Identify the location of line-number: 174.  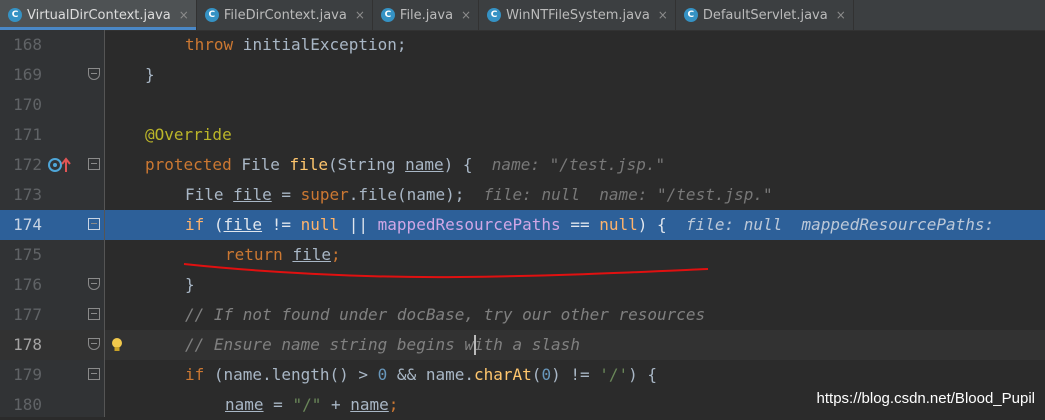
(27, 224).